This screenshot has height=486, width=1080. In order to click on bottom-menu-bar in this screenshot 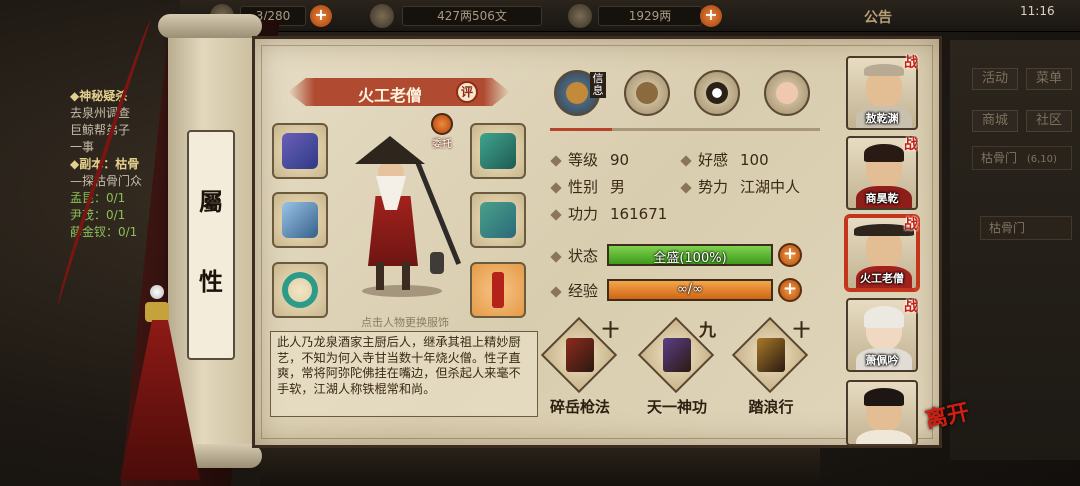, I will do `click(540, 466)`.